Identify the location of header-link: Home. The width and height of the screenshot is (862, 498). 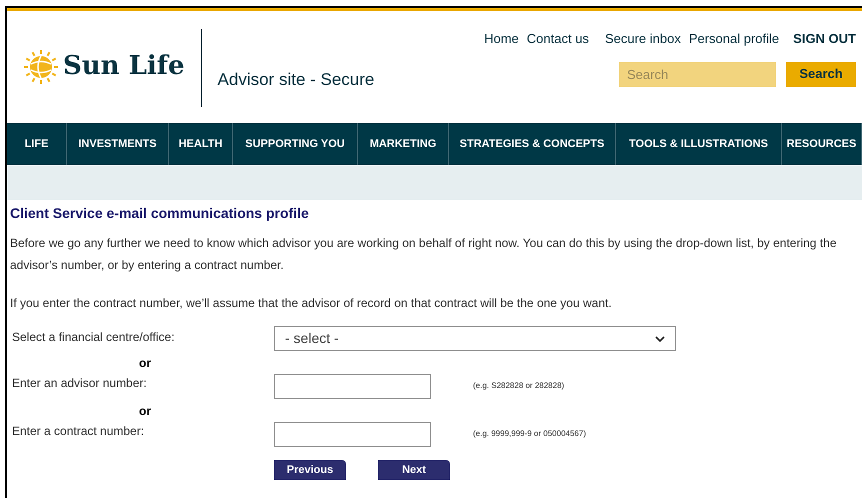
(501, 38).